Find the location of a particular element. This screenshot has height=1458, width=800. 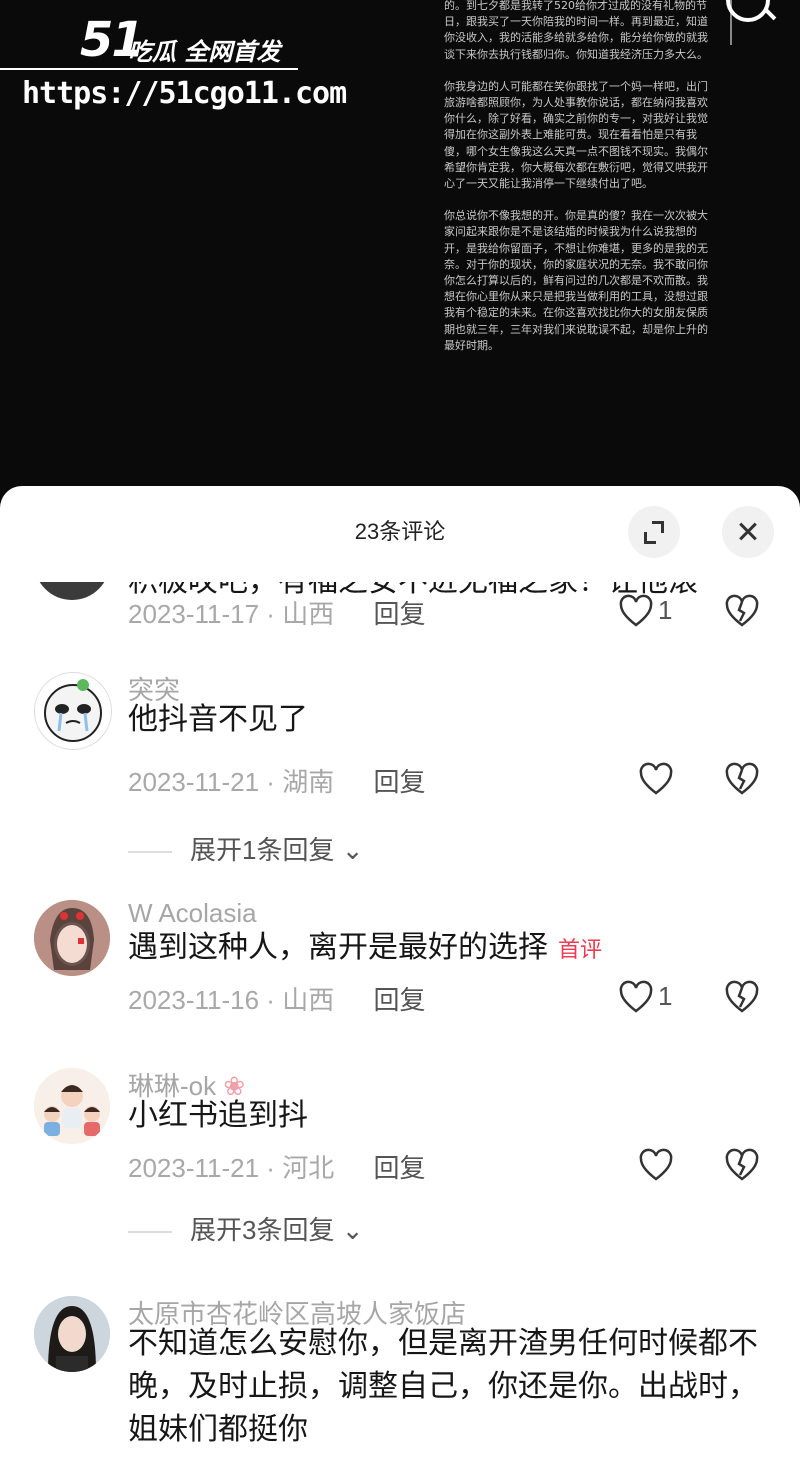

watermark: 51 吃瓜 全网首发 https://51cgo11.com is located at coordinates (173, 61).